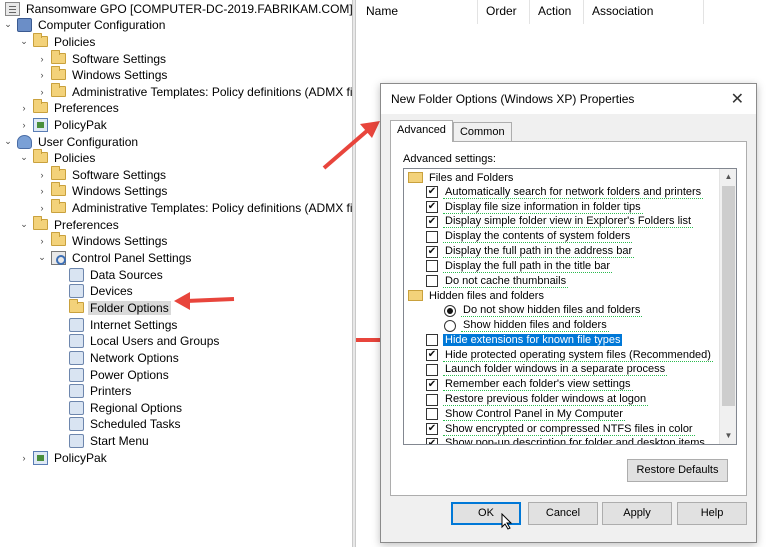  Describe the element at coordinates (712, 513) in the screenshot. I see `help-button: Help` at that location.